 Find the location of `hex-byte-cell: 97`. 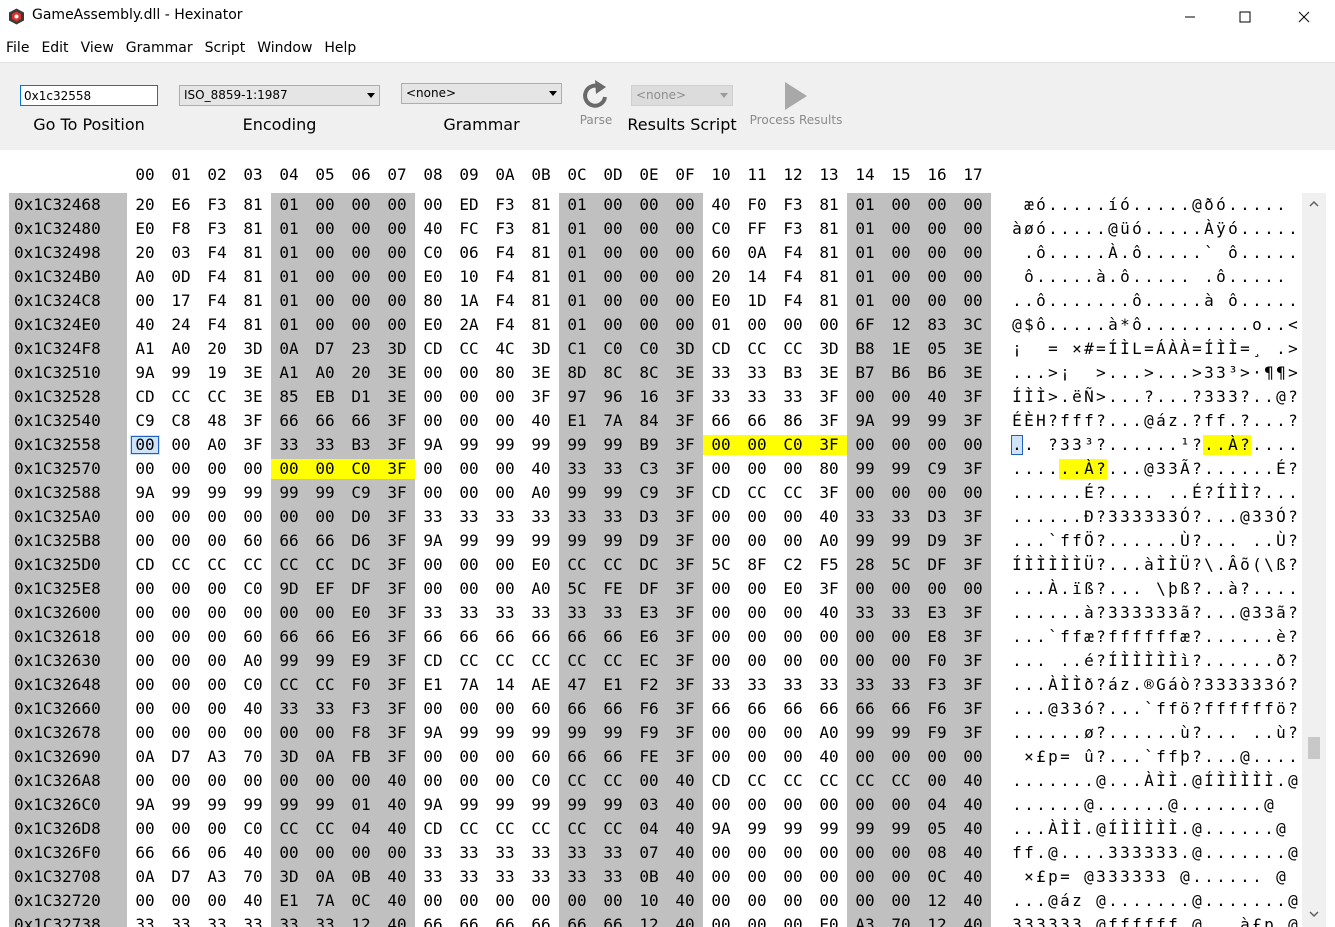

hex-byte-cell: 97 is located at coordinates (577, 397).